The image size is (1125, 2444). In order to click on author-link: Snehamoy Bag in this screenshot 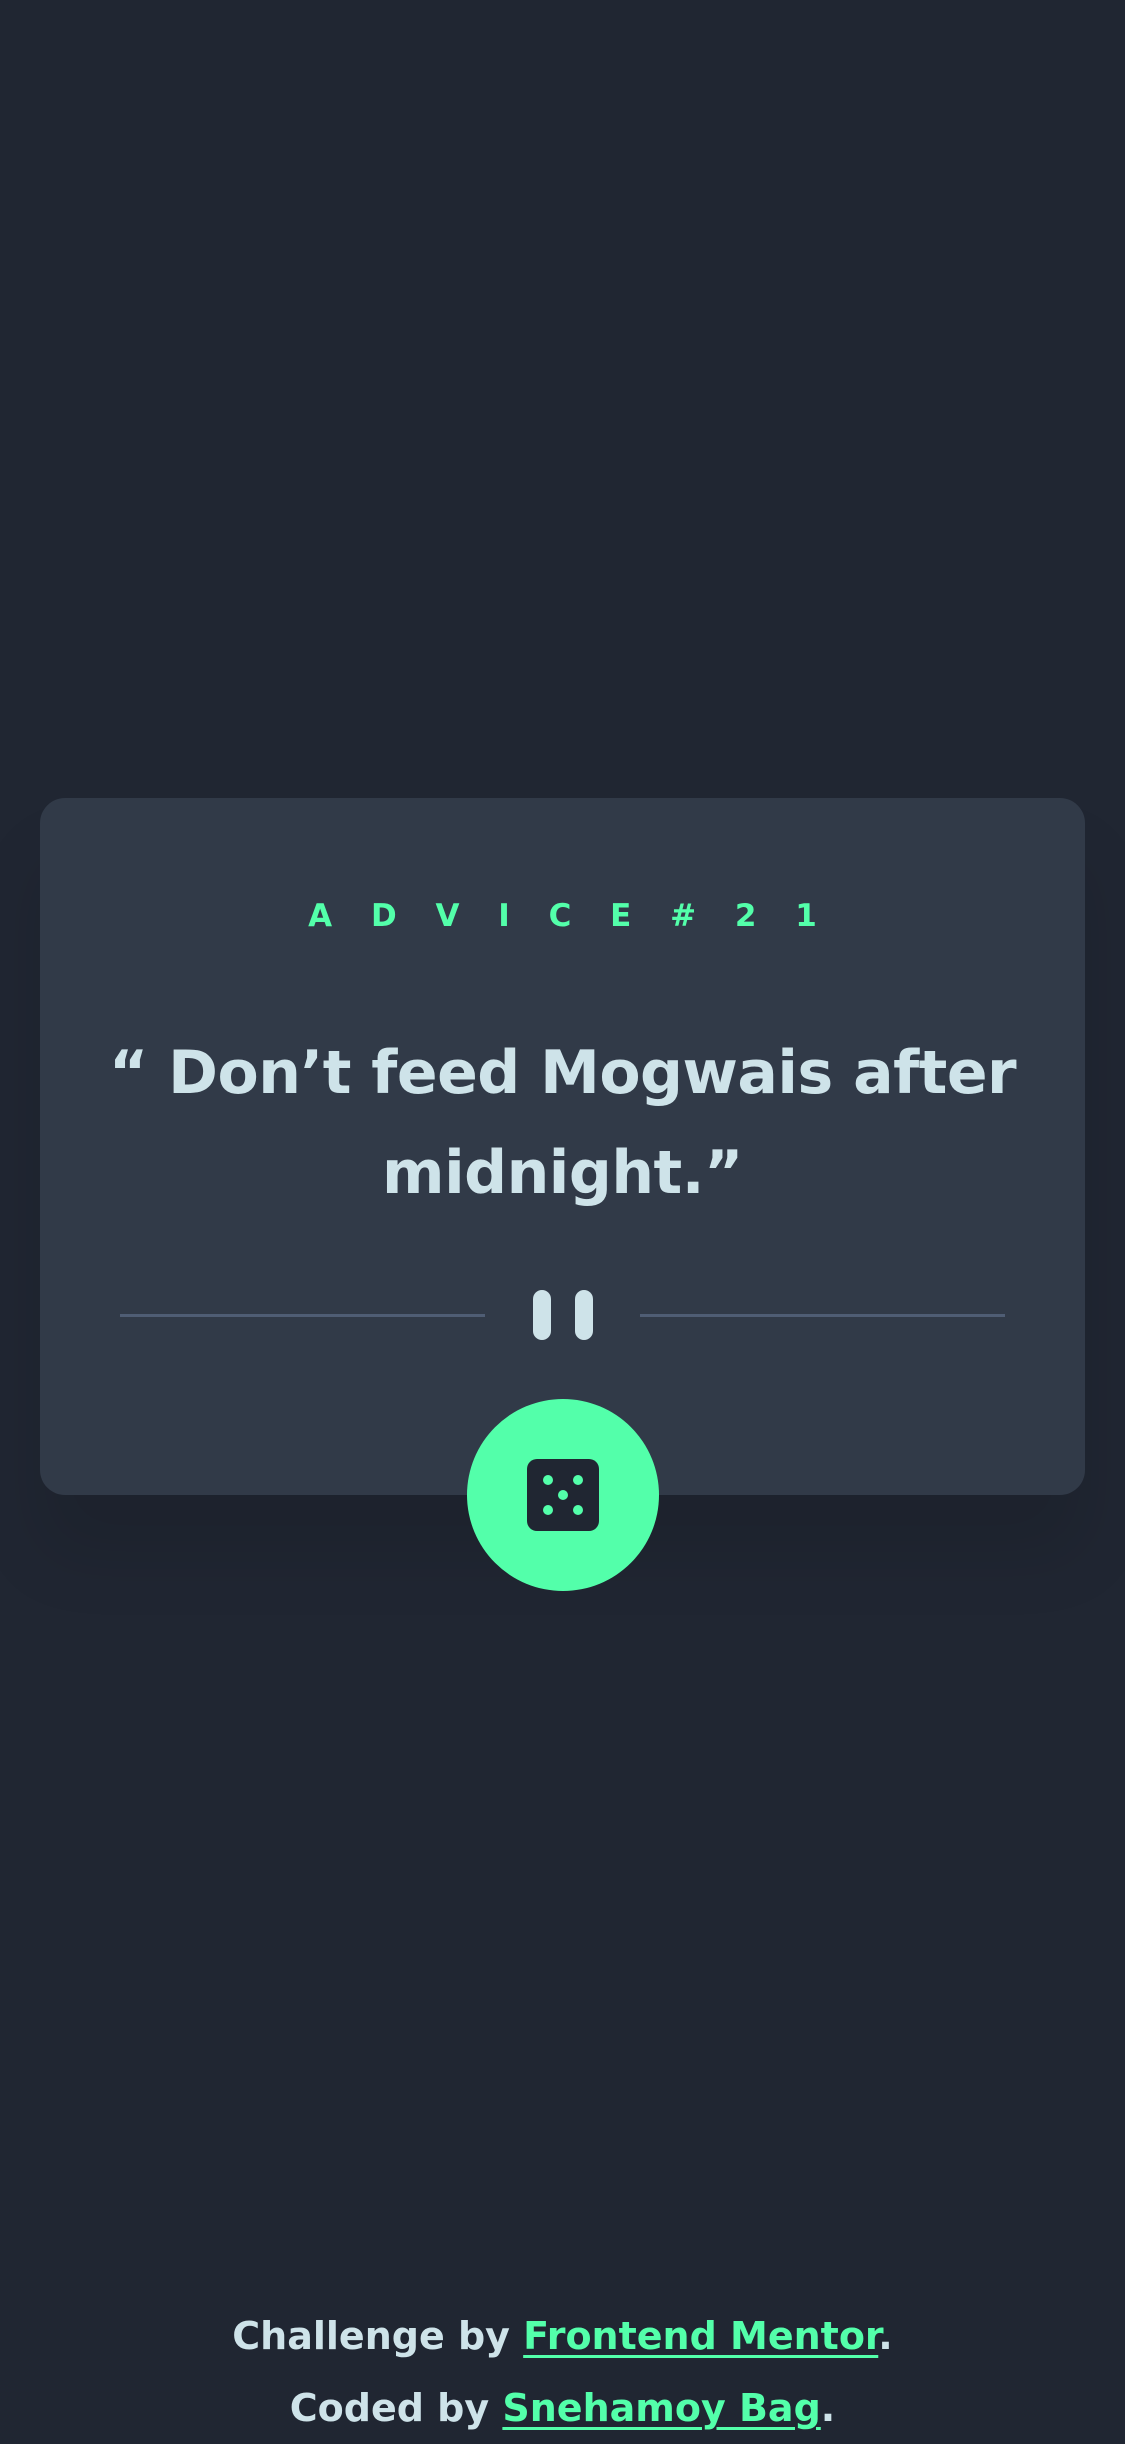, I will do `click(661, 2408)`.